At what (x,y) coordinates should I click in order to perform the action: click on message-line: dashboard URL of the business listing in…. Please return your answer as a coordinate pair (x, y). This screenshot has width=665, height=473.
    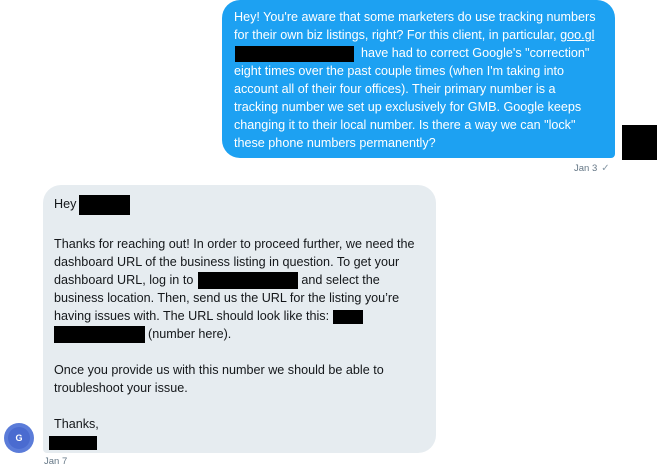
    Looking at the image, I should click on (227, 261).